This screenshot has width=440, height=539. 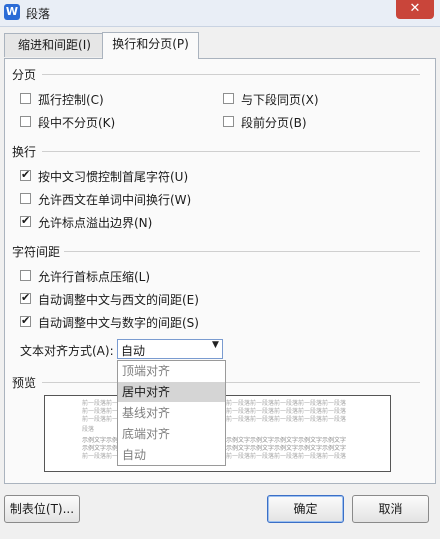 I want to click on option-bottom-align: 底端对齐, so click(x=171, y=434).